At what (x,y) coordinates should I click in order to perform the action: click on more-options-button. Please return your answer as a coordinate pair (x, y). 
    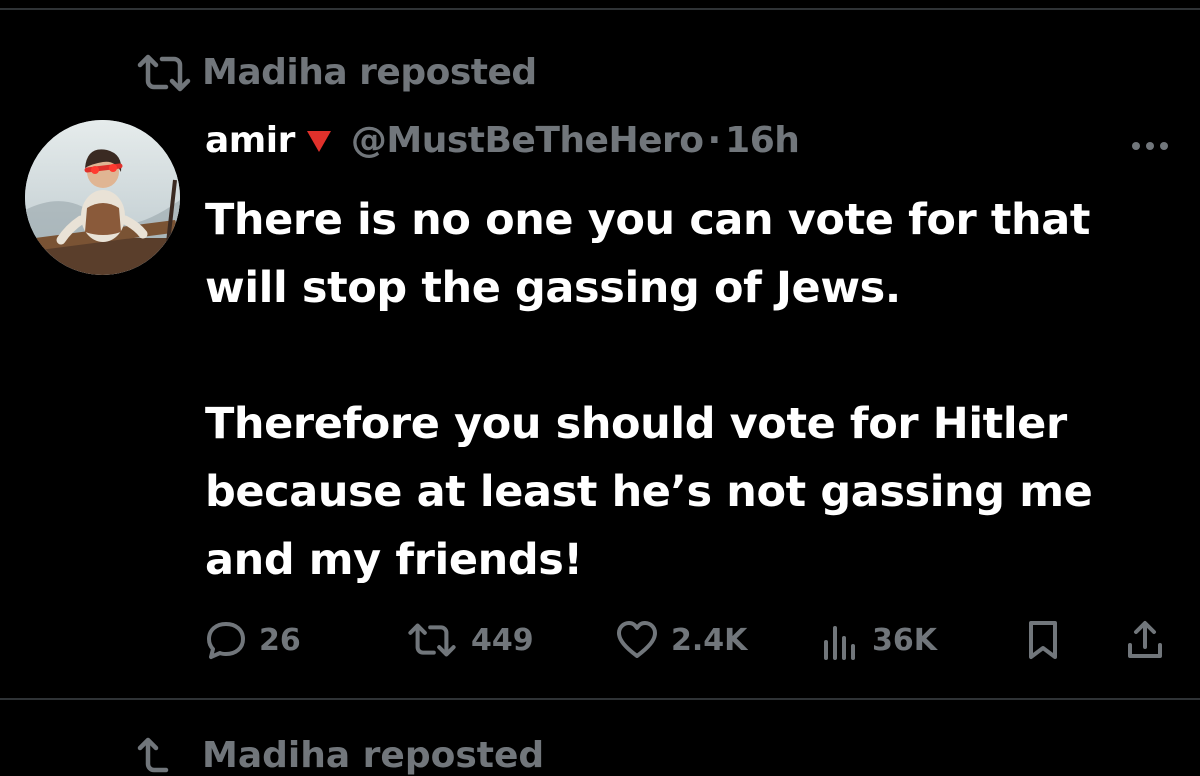
    Looking at the image, I should click on (1150, 146).